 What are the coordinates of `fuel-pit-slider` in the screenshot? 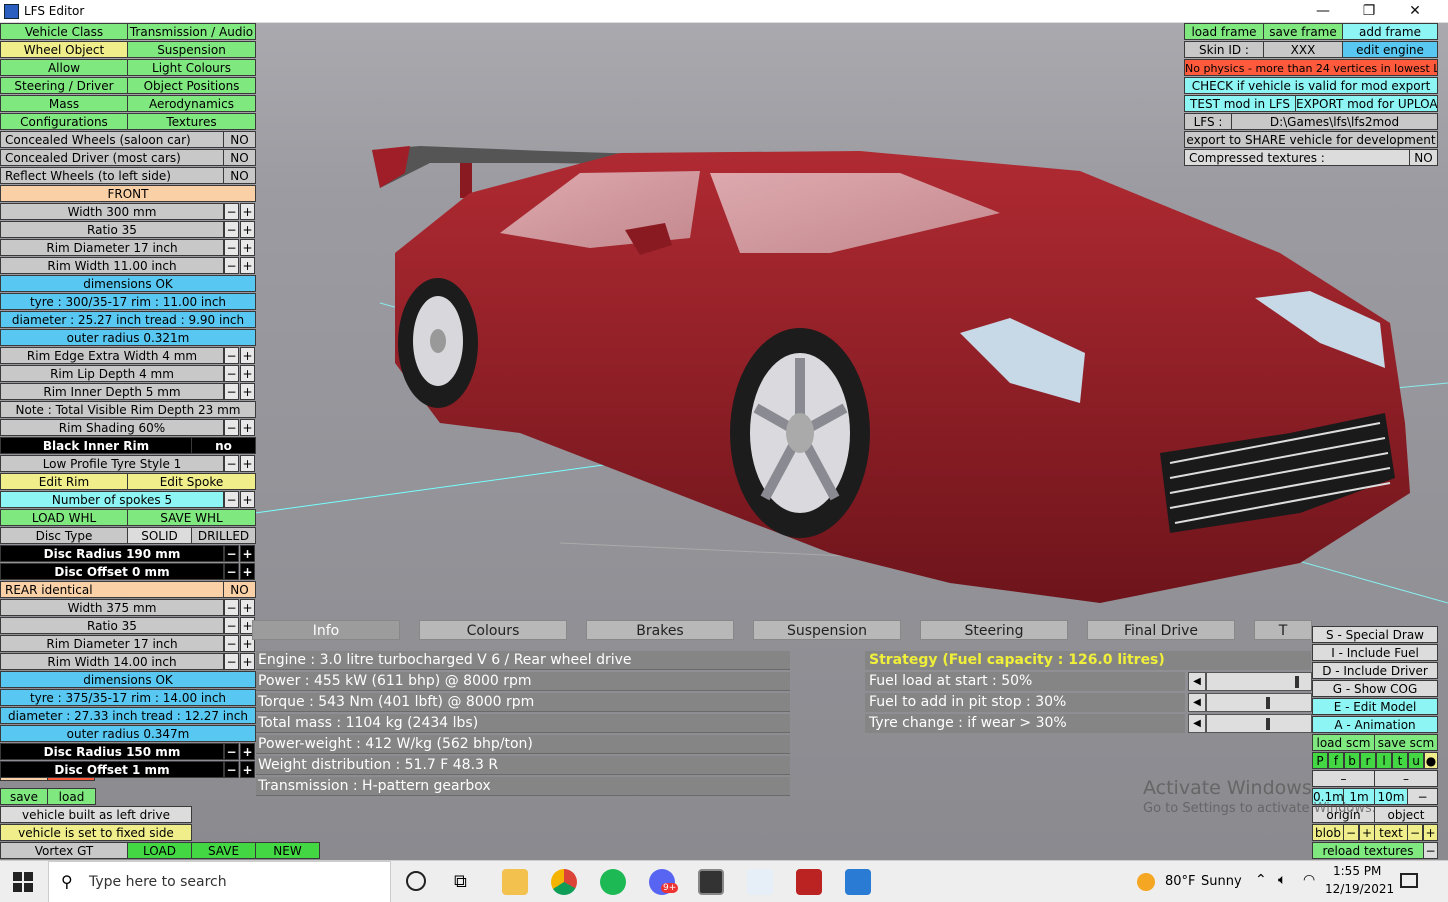 It's located at (1259, 702).